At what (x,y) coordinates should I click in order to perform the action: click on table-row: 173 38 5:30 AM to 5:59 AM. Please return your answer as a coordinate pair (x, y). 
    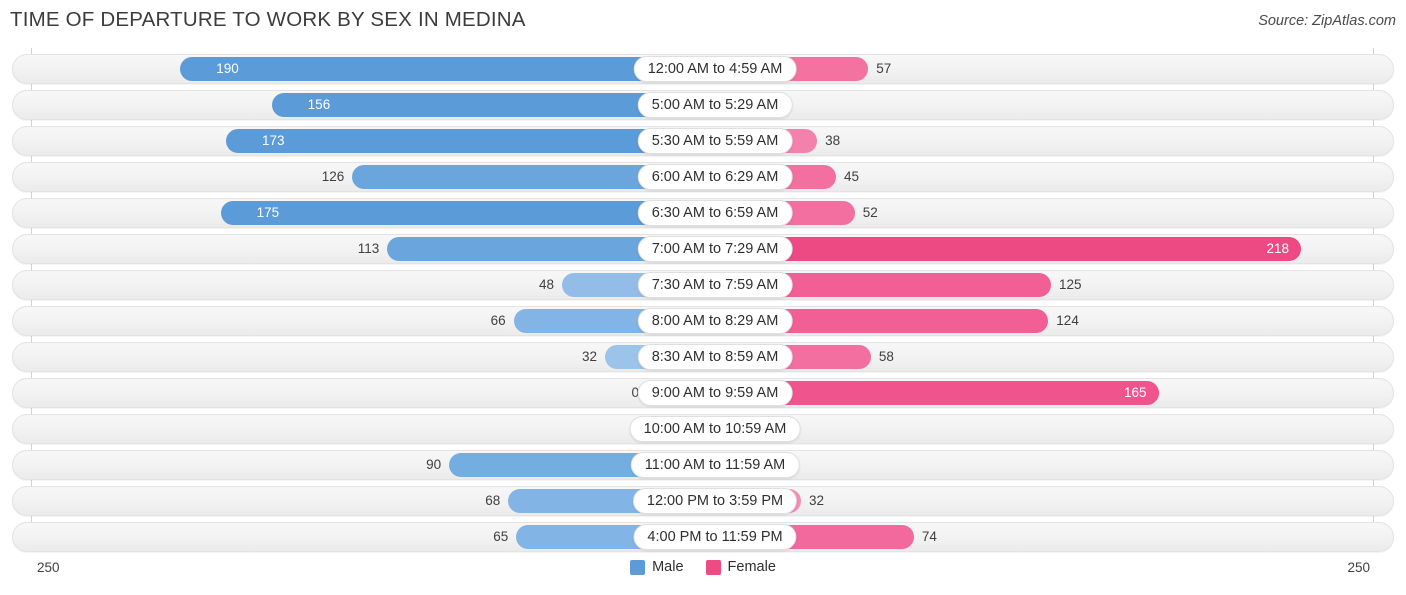
    Looking at the image, I should click on (703, 141).